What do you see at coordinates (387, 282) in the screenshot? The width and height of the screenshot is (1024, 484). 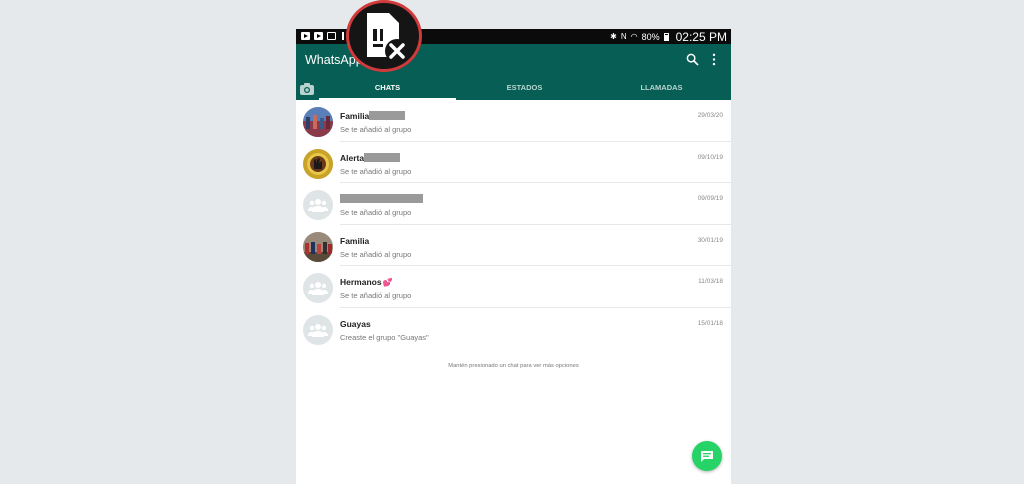 I see `heart-emoji-icon: 💕` at bounding box center [387, 282].